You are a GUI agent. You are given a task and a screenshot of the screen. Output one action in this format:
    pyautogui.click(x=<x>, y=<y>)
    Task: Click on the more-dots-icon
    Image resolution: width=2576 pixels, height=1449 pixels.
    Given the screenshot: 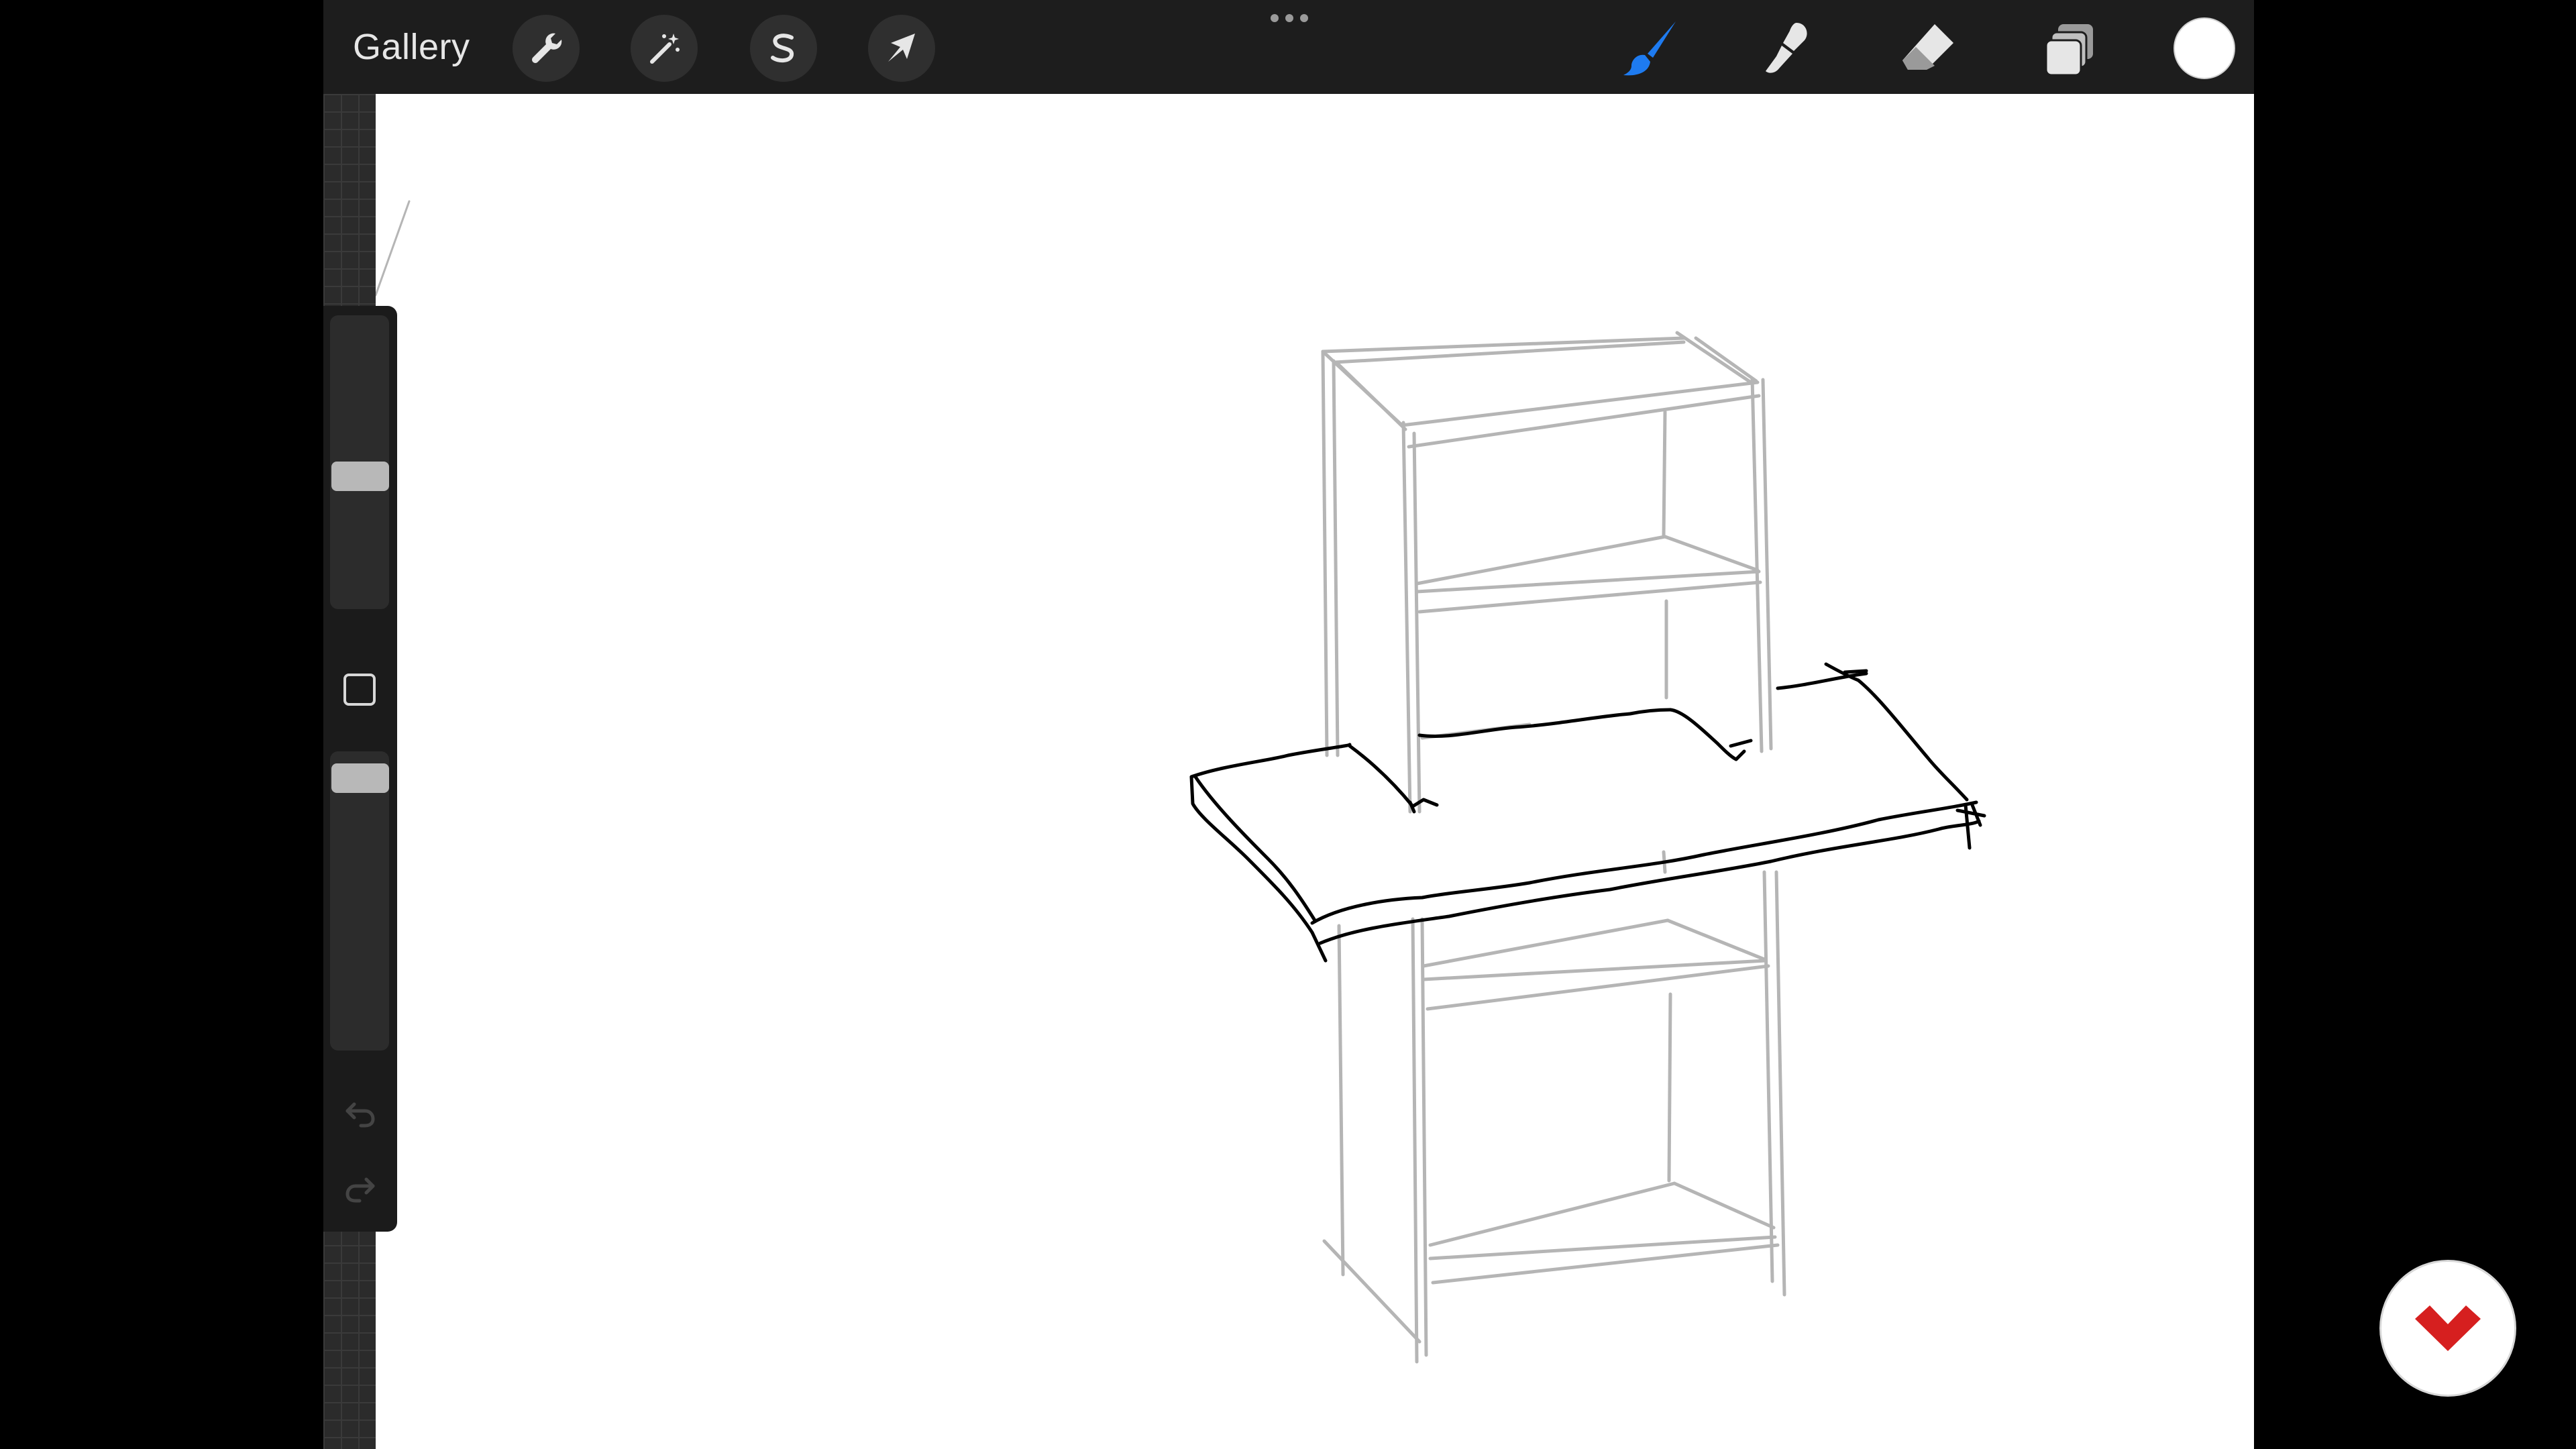 What is the action you would take?
    pyautogui.click(x=1289, y=18)
    